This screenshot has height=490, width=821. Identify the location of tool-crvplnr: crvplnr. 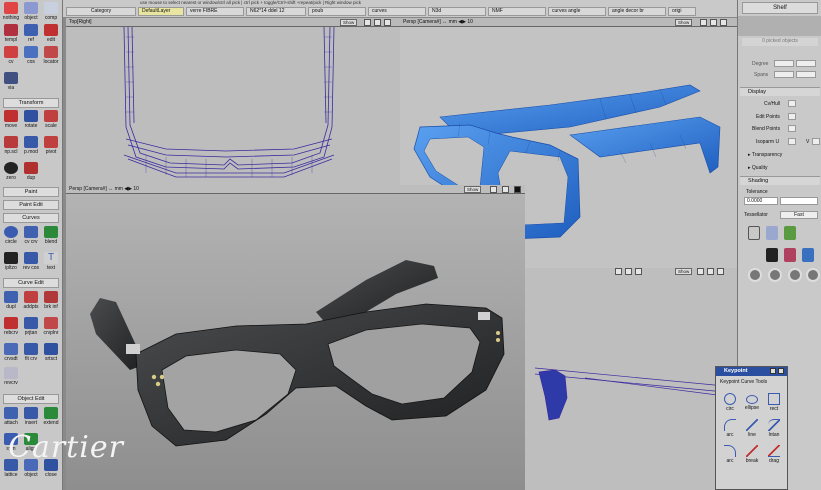
(51, 326).